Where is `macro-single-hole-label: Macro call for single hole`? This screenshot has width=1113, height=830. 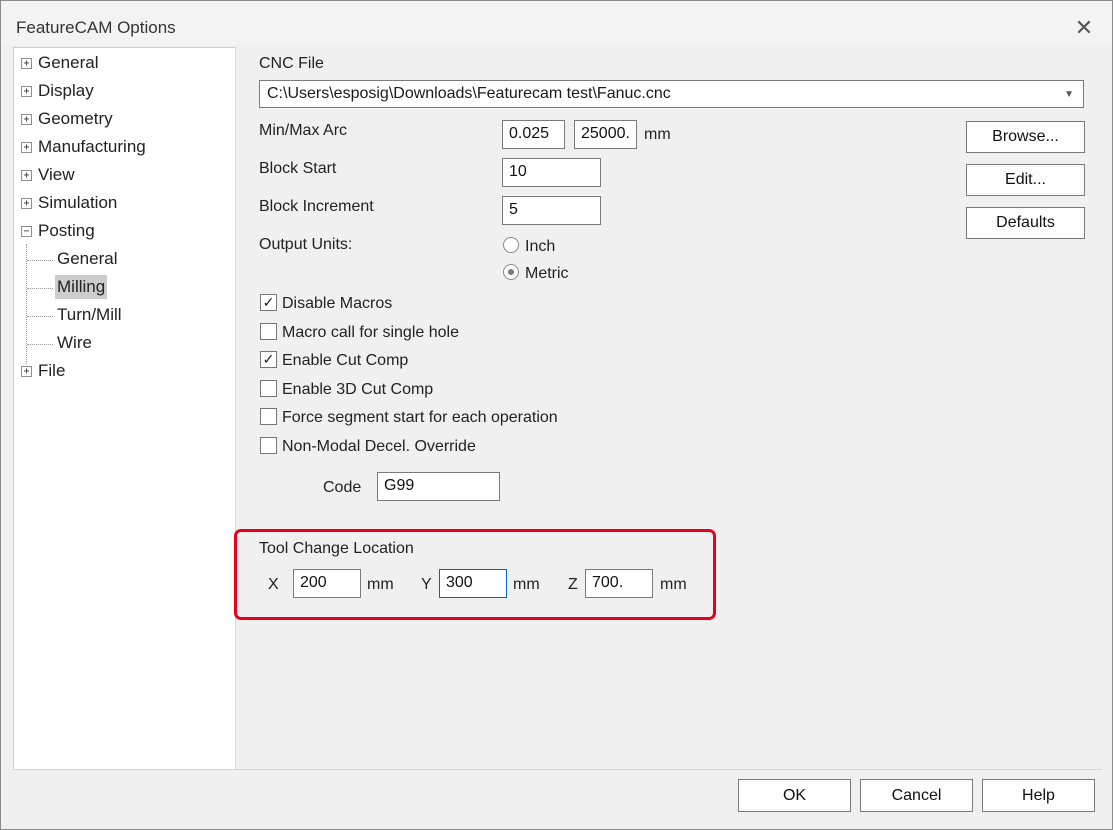
macro-single-hole-label: Macro call for single hole is located at coordinates (370, 333).